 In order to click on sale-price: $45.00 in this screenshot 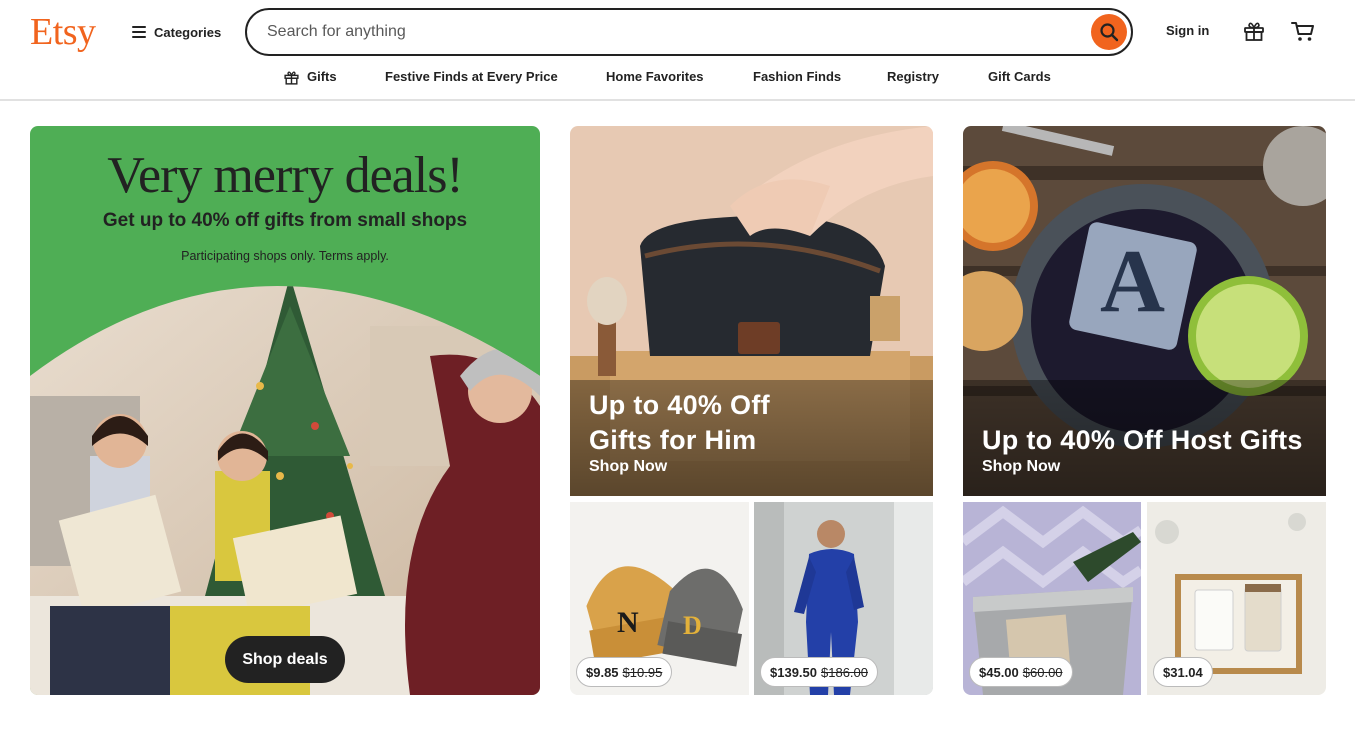, I will do `click(999, 672)`.